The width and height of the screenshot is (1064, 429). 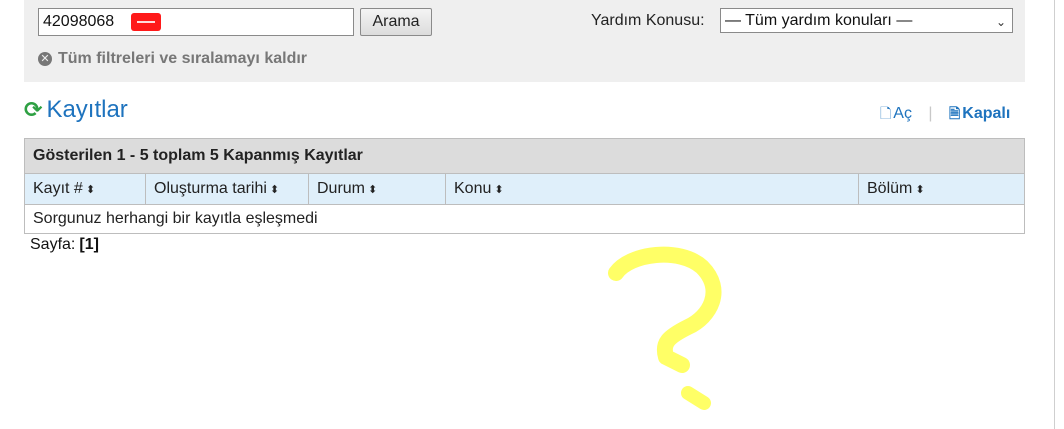 I want to click on table-row: Sorgunuz herhangi bir kayıtla eşleşmedi, so click(x=524, y=219).